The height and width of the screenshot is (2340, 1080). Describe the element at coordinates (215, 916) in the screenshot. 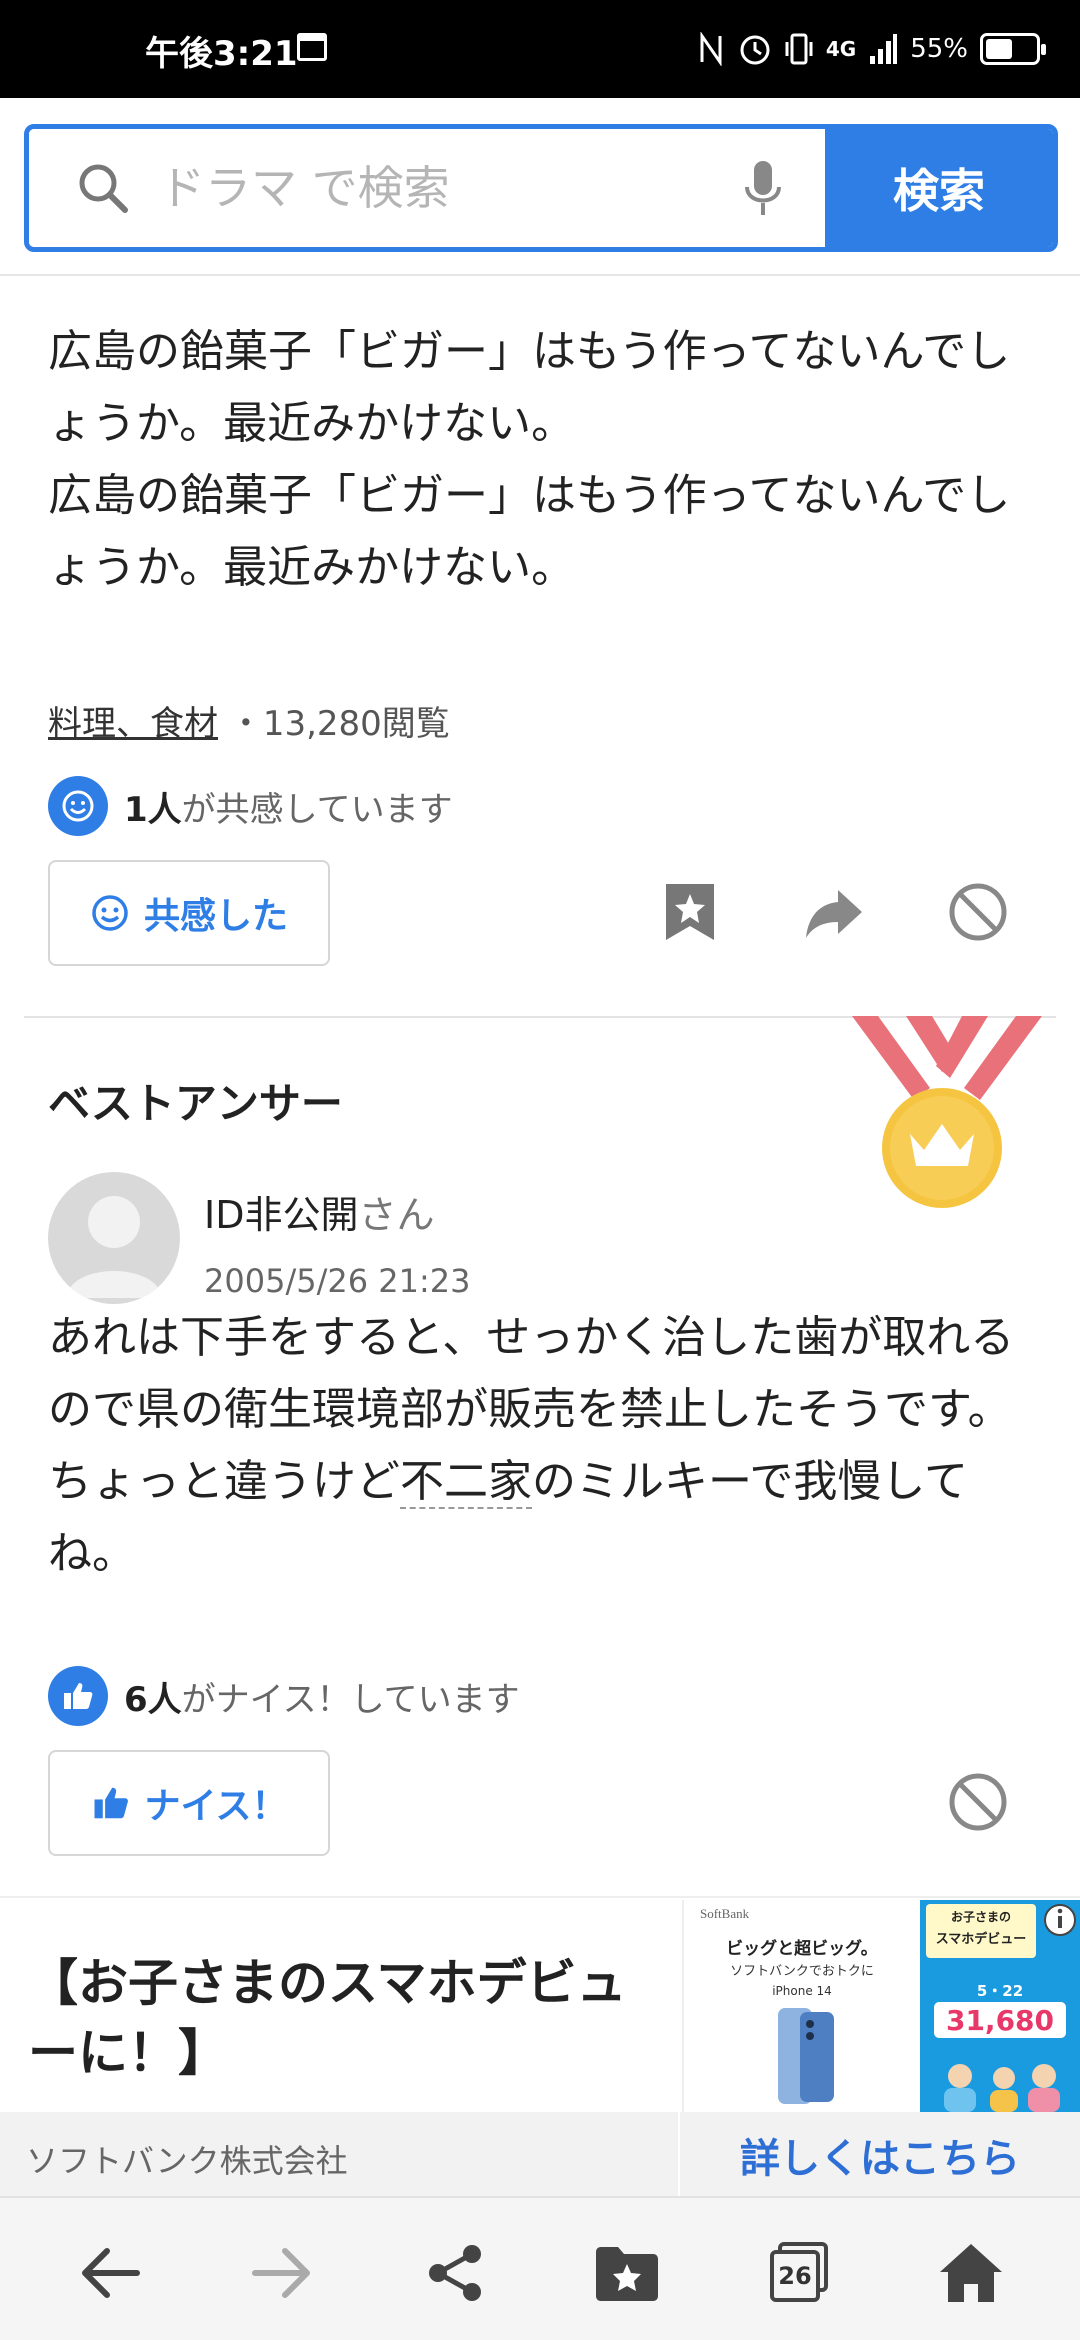

I see `empathy-button-label: 共感した` at that location.